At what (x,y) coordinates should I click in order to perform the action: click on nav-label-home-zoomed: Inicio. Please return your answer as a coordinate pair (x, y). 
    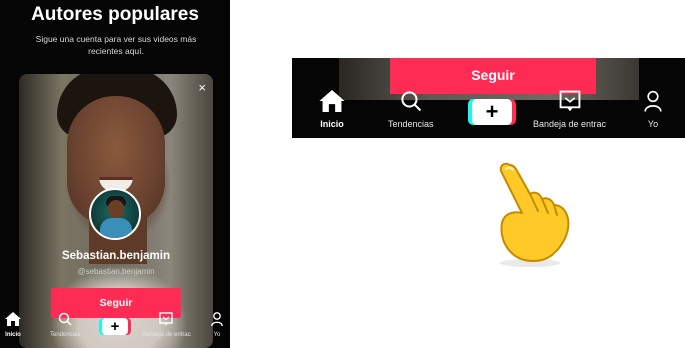
    Looking at the image, I should click on (332, 124).